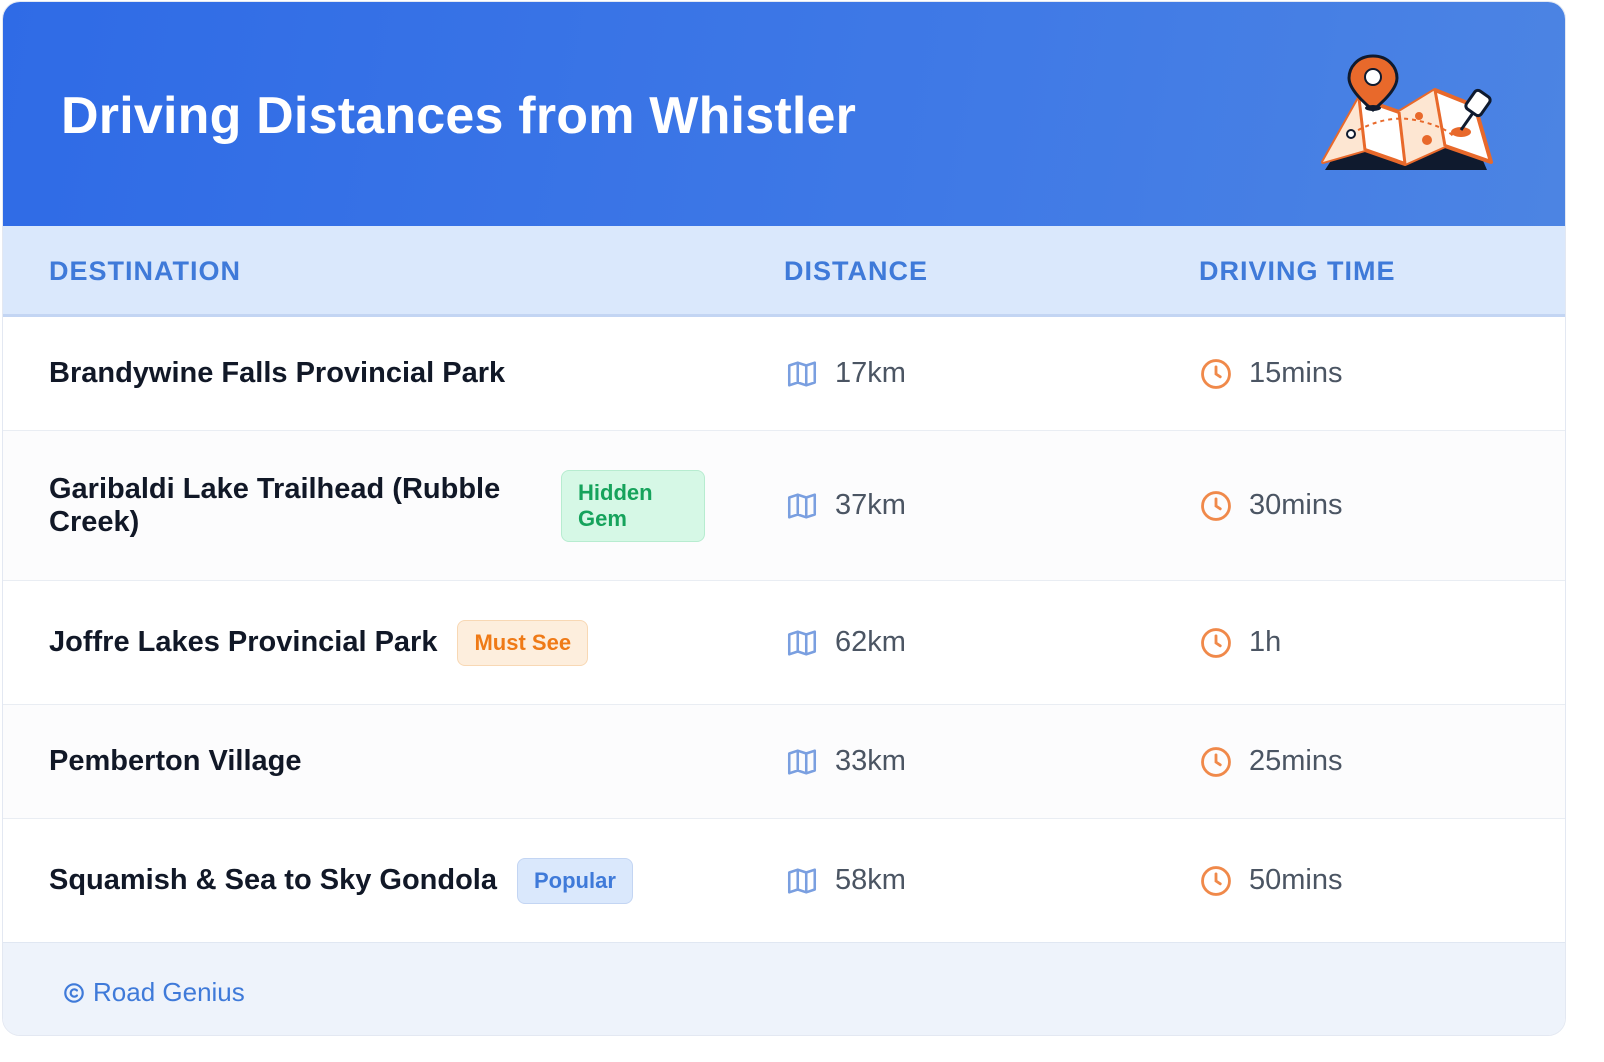 The width and height of the screenshot is (1604, 1062). What do you see at coordinates (1240, 642) in the screenshot?
I see `time-cell: 1h` at bounding box center [1240, 642].